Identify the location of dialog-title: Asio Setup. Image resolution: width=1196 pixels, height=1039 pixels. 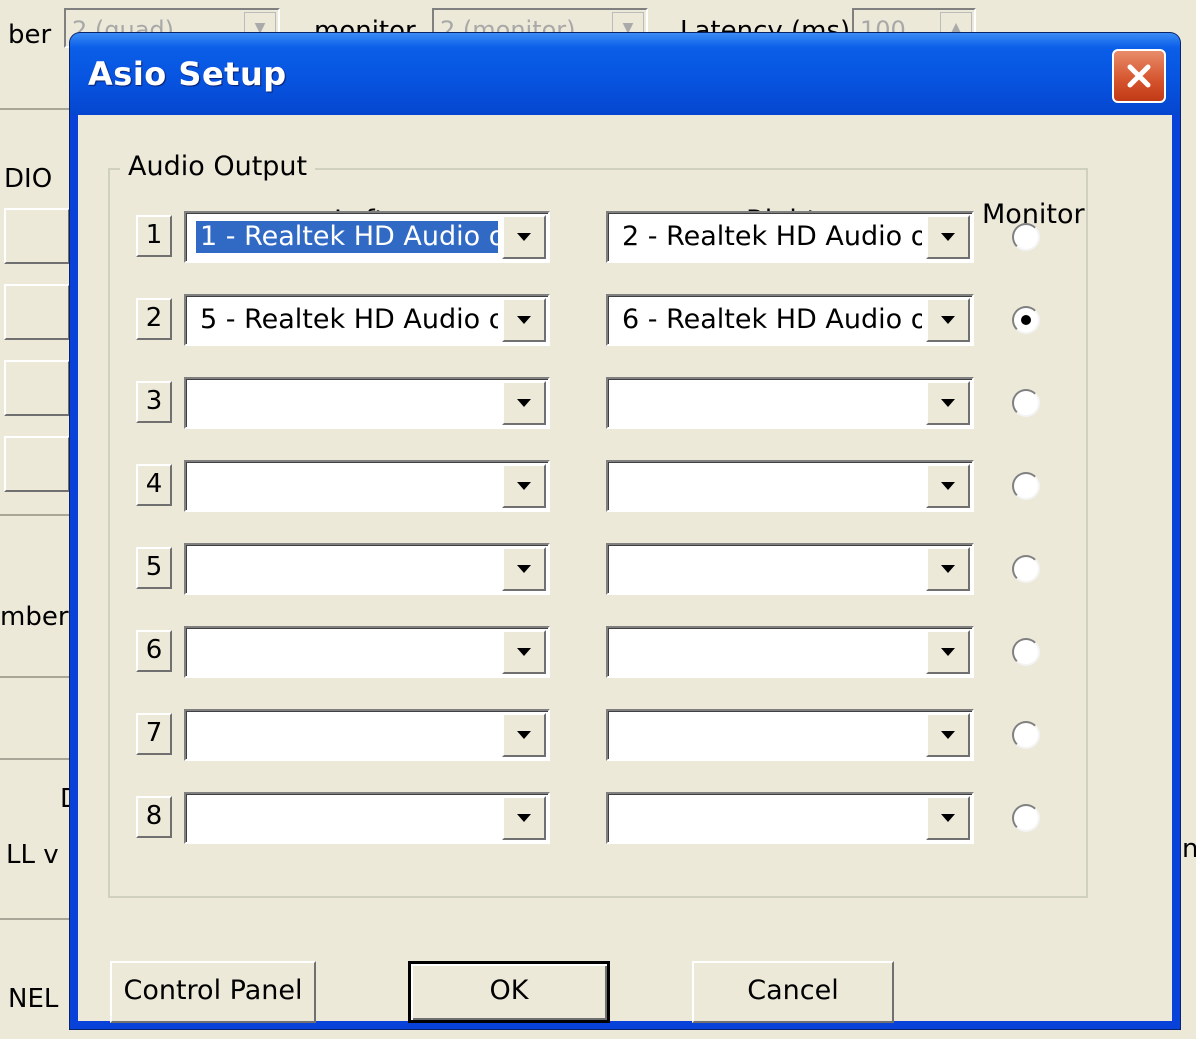
(187, 74).